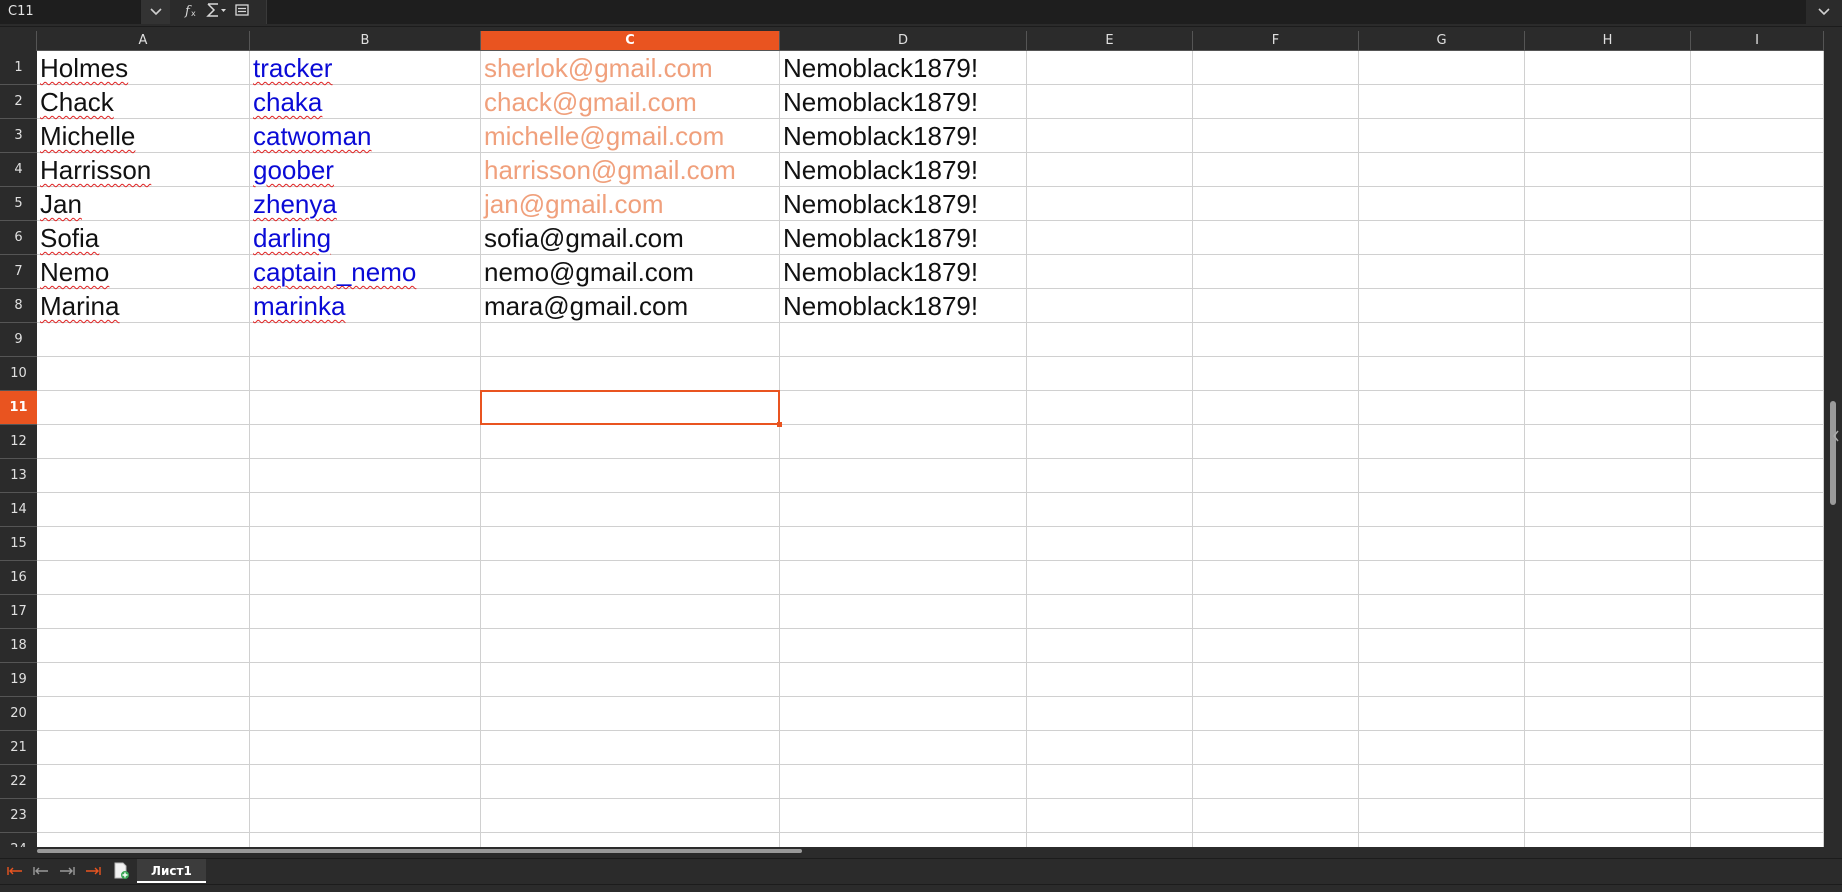  Describe the element at coordinates (365, 238) in the screenshot. I see `cell-b6: darling` at that location.